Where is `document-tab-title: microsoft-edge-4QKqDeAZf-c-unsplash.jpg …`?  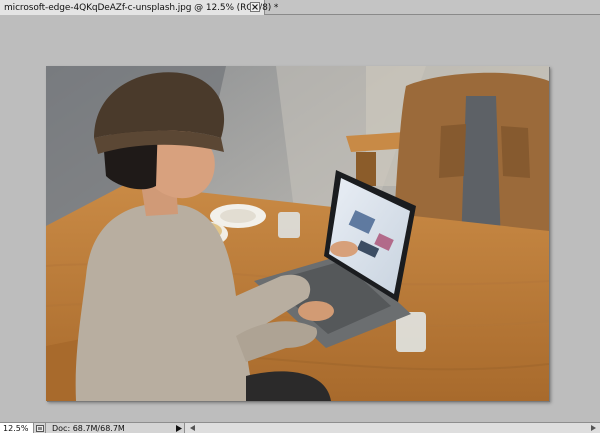
document-tab-title: microsoft-edge-4QKqDeAZf-c-unsplash.jpg … is located at coordinates (141, 7).